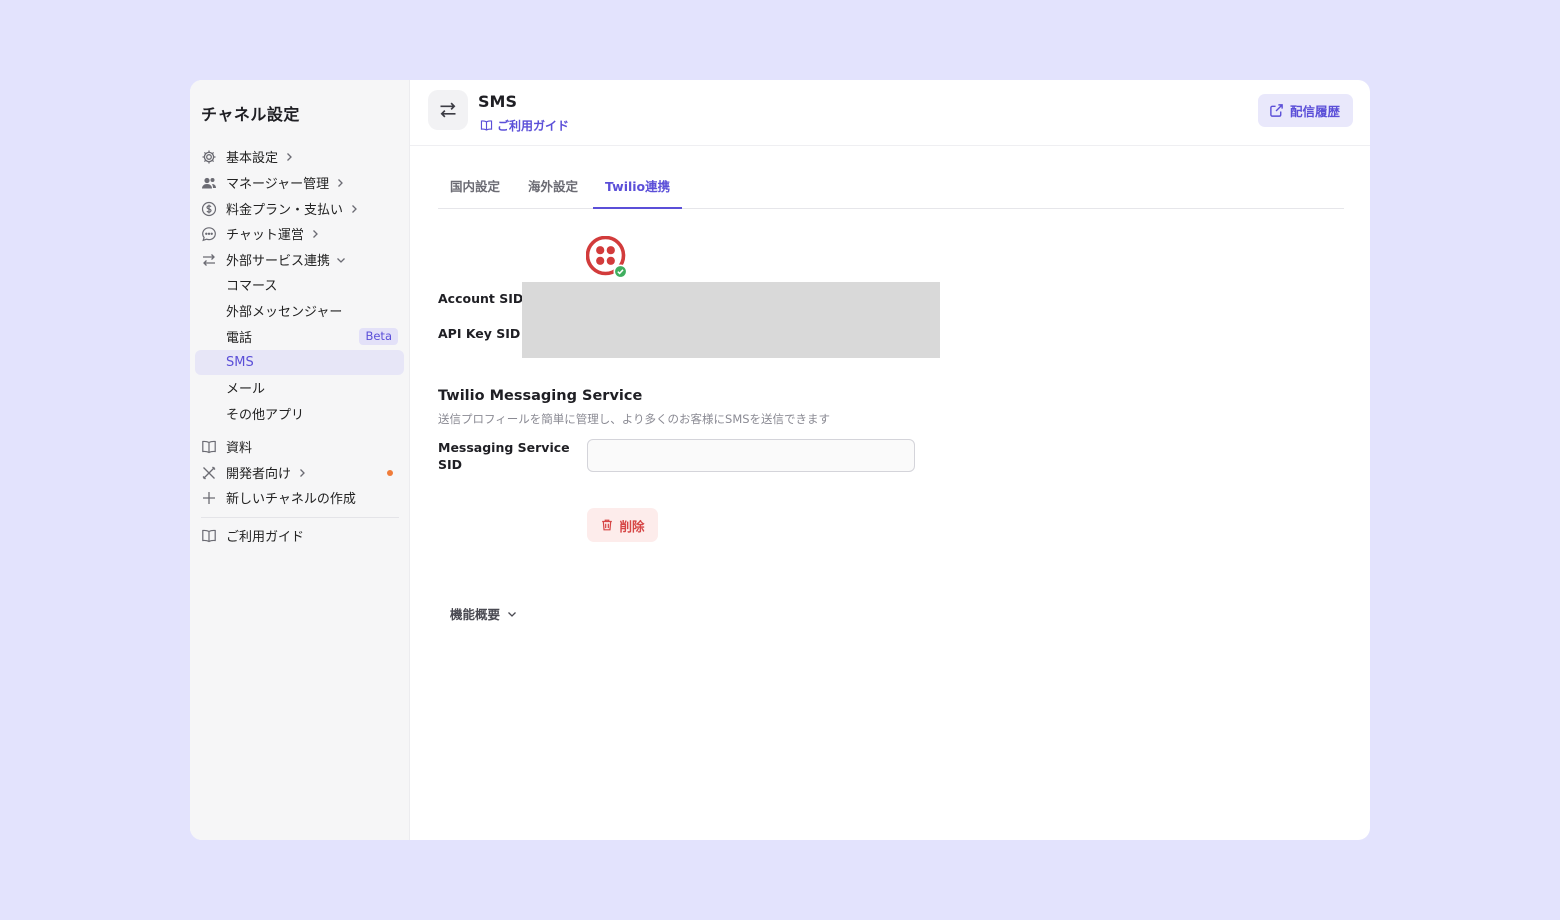  I want to click on sidebar-item-billing: 料金プラン・支払い, so click(299, 208).